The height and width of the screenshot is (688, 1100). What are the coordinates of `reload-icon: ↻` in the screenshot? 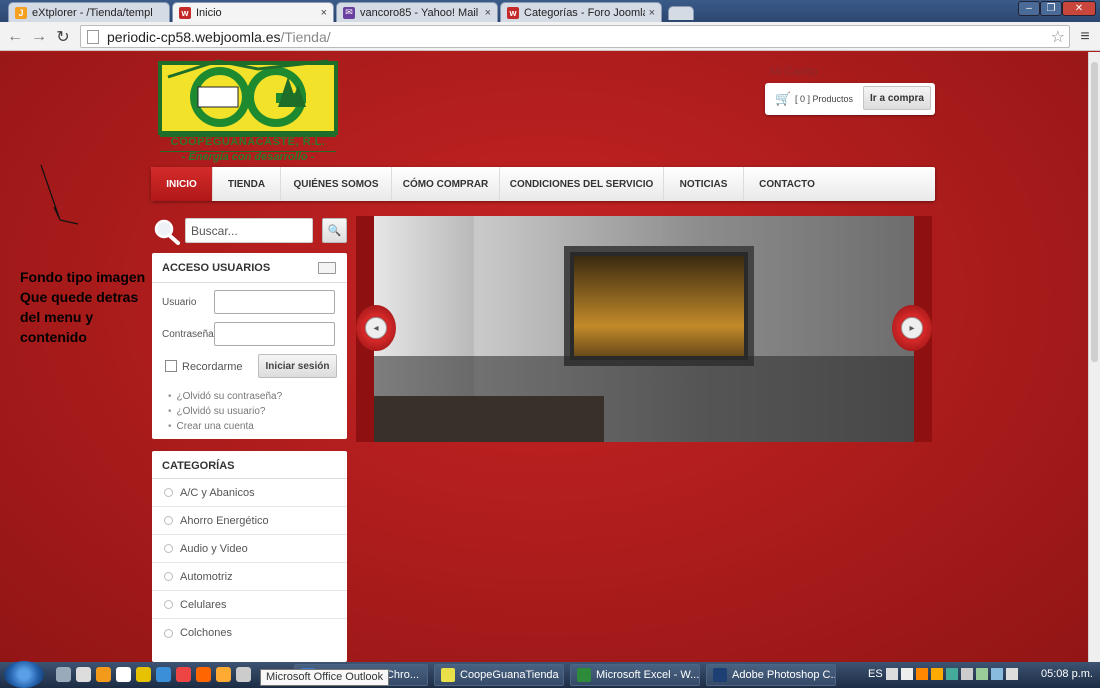 It's located at (63, 37).